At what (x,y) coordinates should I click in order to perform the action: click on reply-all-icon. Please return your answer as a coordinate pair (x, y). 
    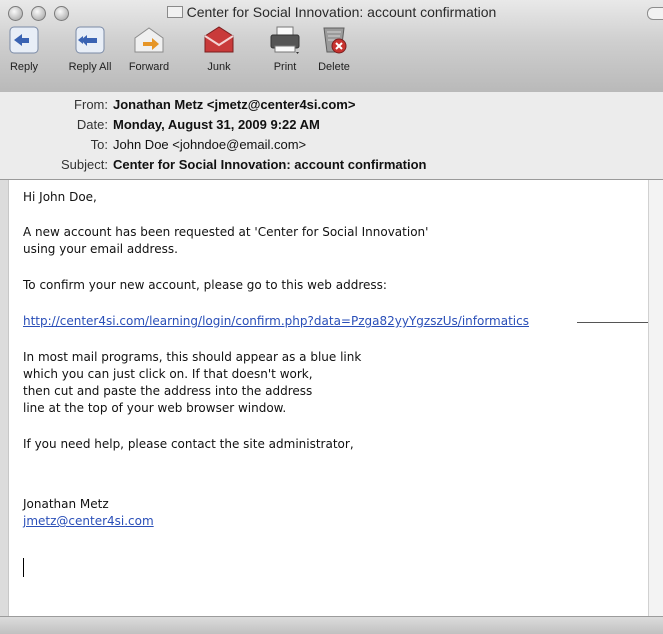
    Looking at the image, I should click on (90, 40).